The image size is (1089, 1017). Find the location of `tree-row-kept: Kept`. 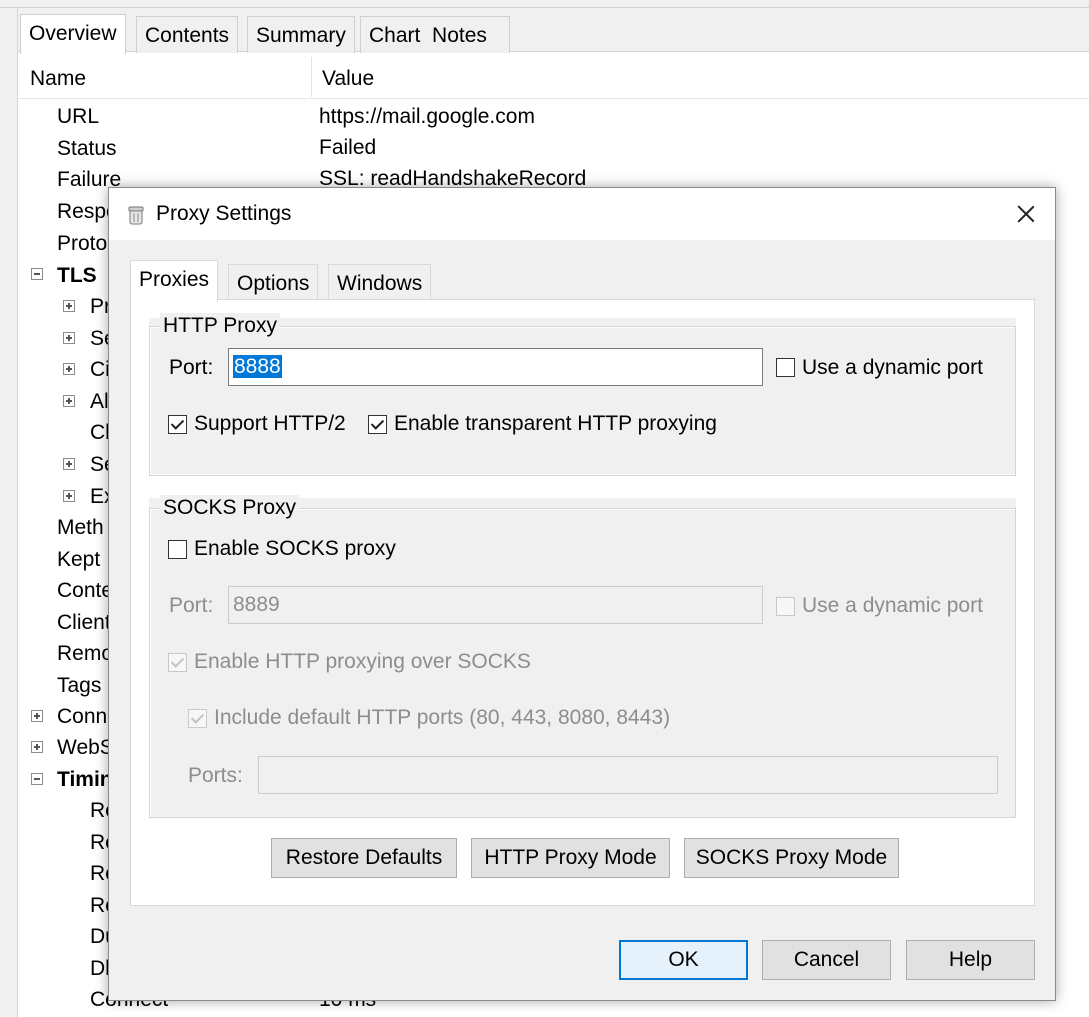

tree-row-kept: Kept is located at coordinates (78, 559).